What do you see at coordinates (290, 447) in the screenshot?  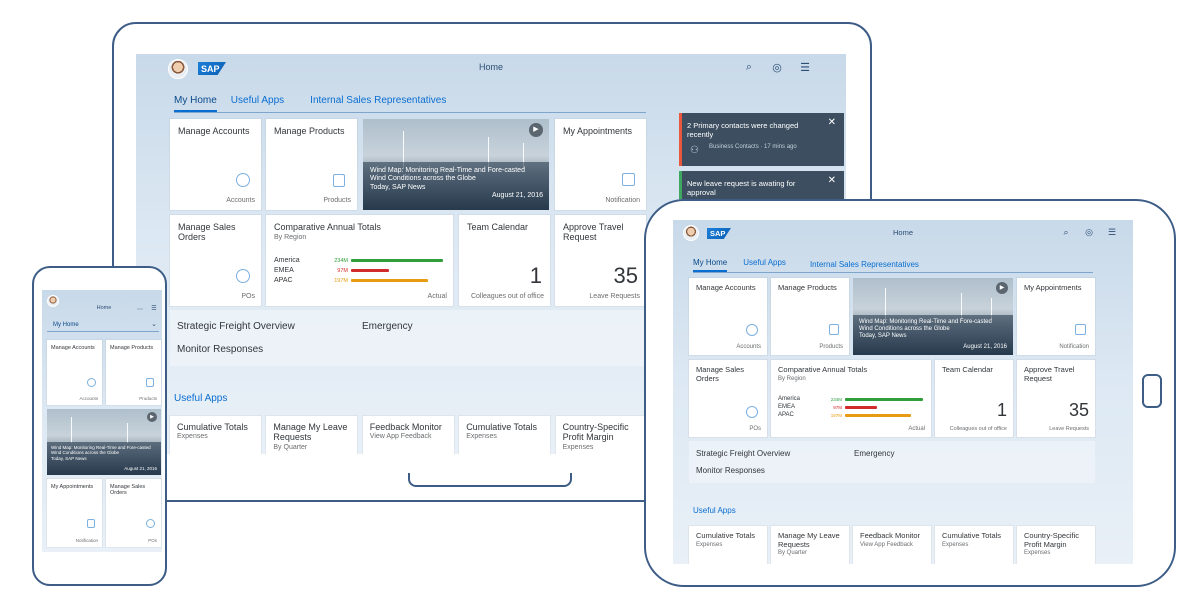 I see `tile-subtitle: By Quarter` at bounding box center [290, 447].